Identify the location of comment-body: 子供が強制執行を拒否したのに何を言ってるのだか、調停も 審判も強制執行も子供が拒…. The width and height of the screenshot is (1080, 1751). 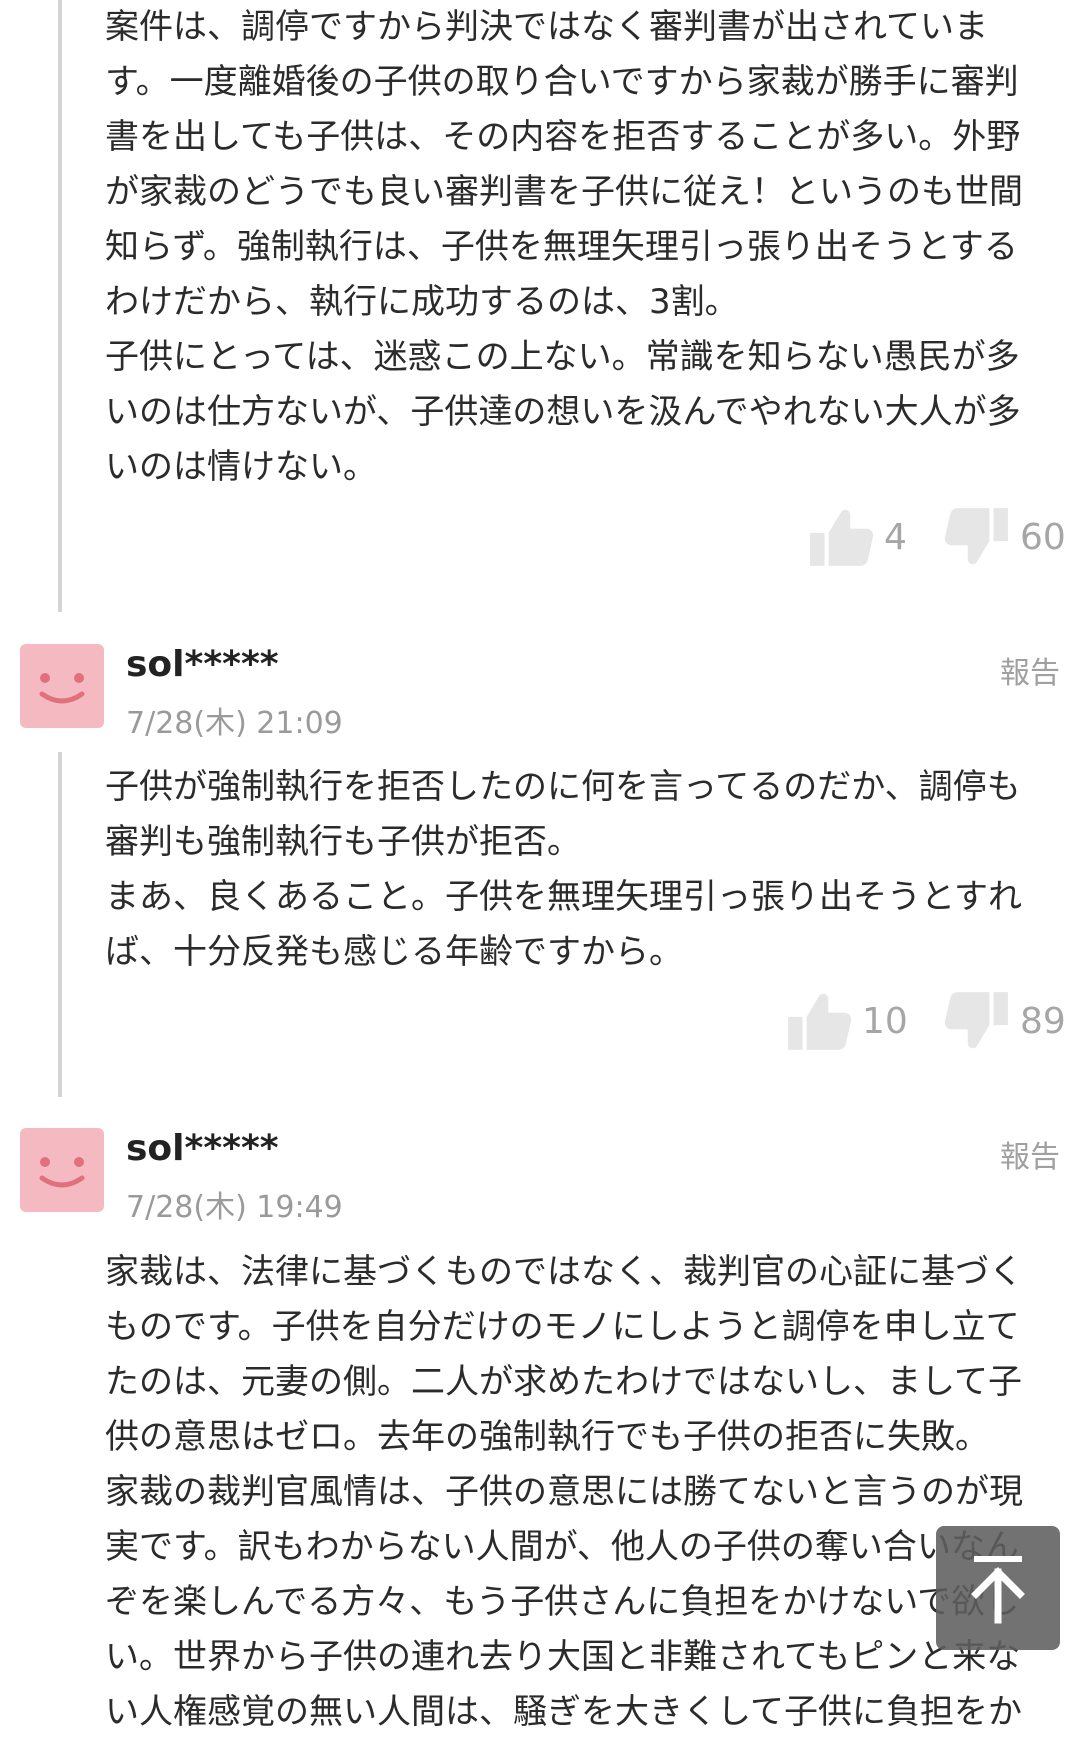
(563, 869).